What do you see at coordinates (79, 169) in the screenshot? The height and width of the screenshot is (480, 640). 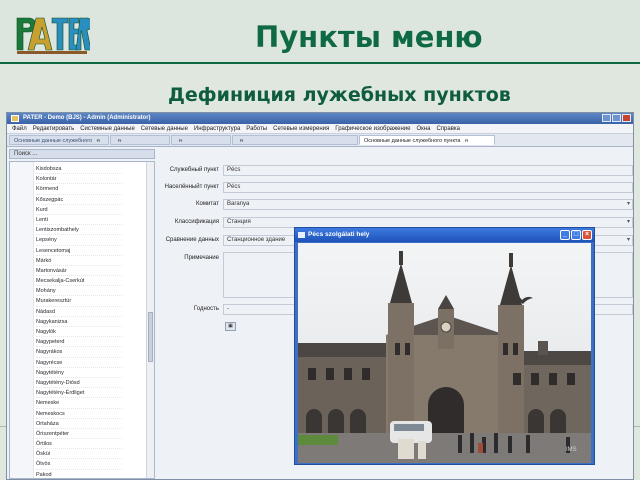 I see `list-item: Kisdobsza` at bounding box center [79, 169].